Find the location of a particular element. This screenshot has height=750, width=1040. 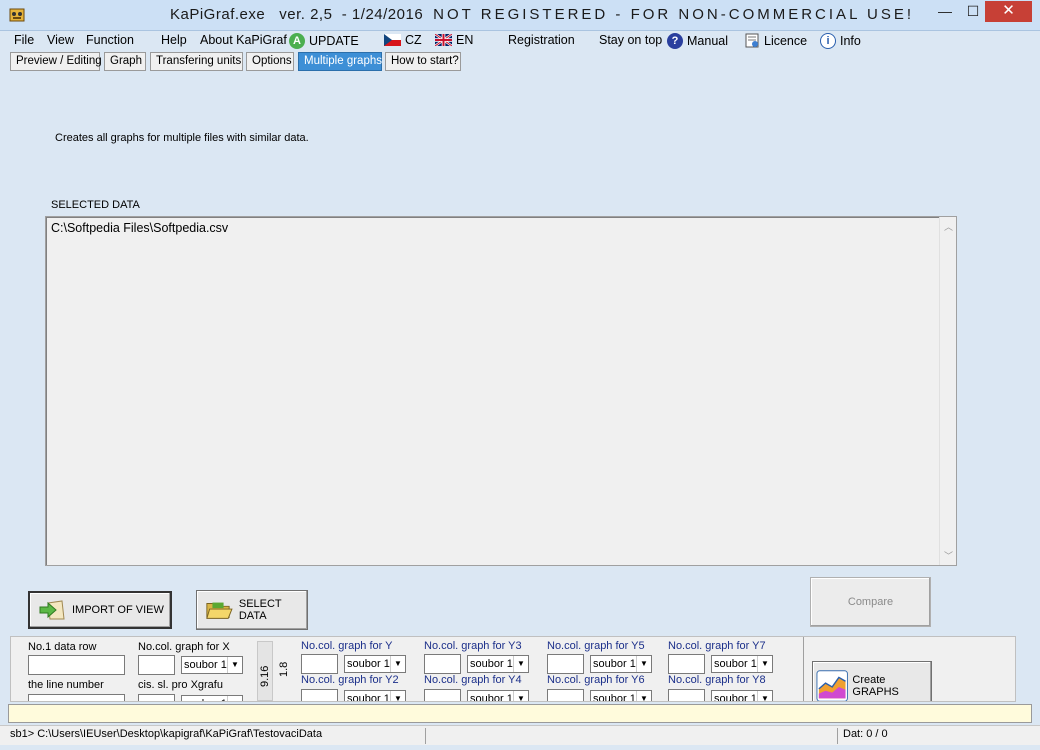

selected-data-label: SELECTED DATA is located at coordinates (95, 205).